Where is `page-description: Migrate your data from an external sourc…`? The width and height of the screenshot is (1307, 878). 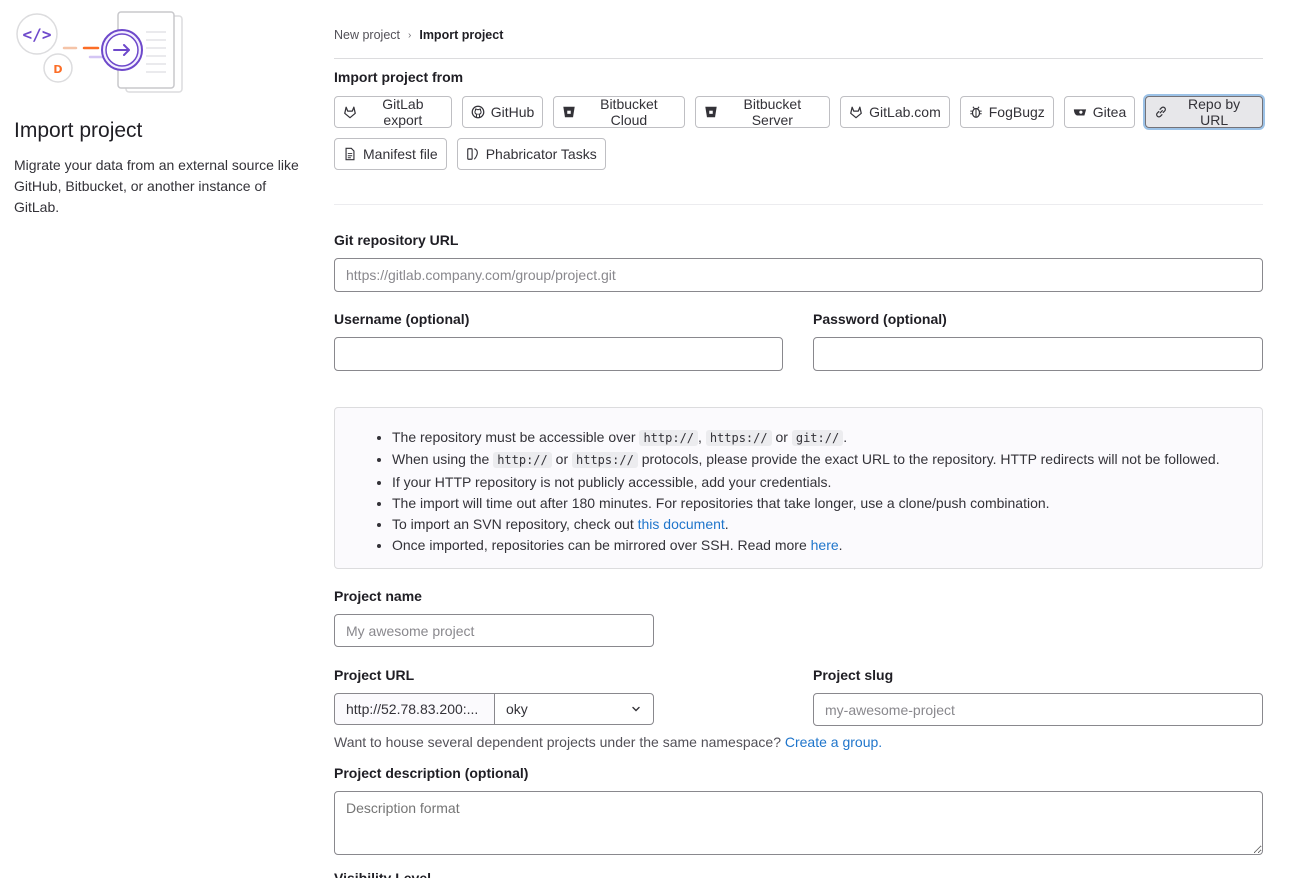 page-description: Migrate your data from an external sourc… is located at coordinates (156, 186).